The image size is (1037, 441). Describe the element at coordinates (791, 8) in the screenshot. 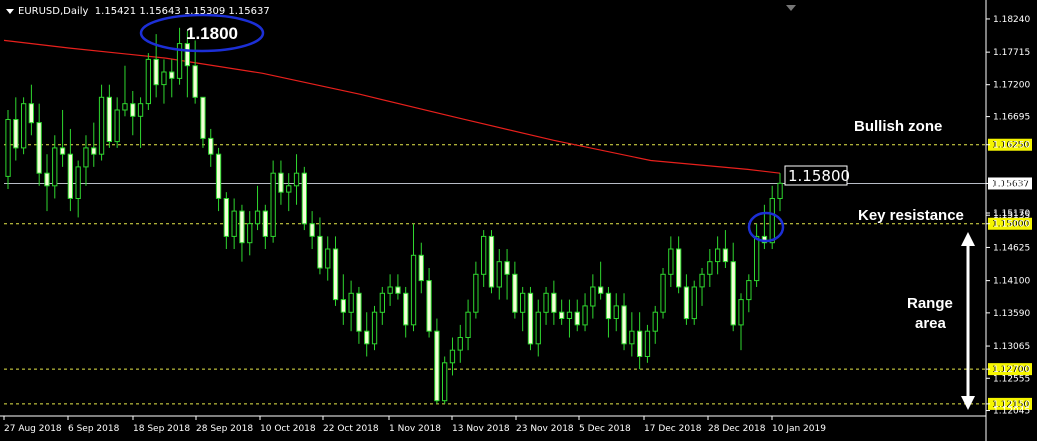

I see `chart-shift-marker-icon` at that location.